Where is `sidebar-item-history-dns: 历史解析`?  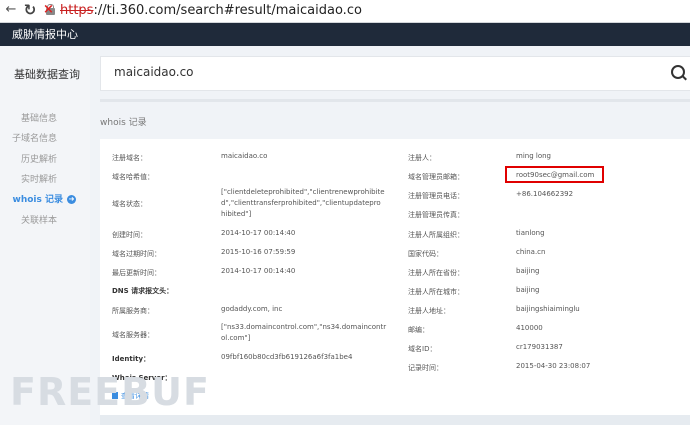
sidebar-item-history-dns: 历史解析 is located at coordinates (39, 158).